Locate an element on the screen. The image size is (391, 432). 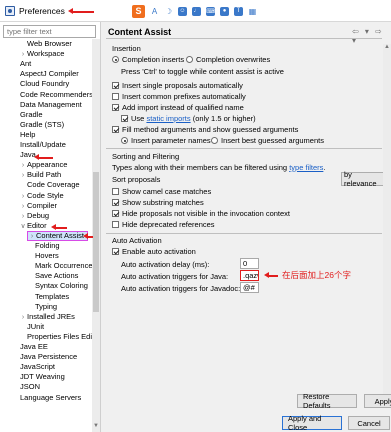
apply-button: Apply is located at coordinates (377, 401).